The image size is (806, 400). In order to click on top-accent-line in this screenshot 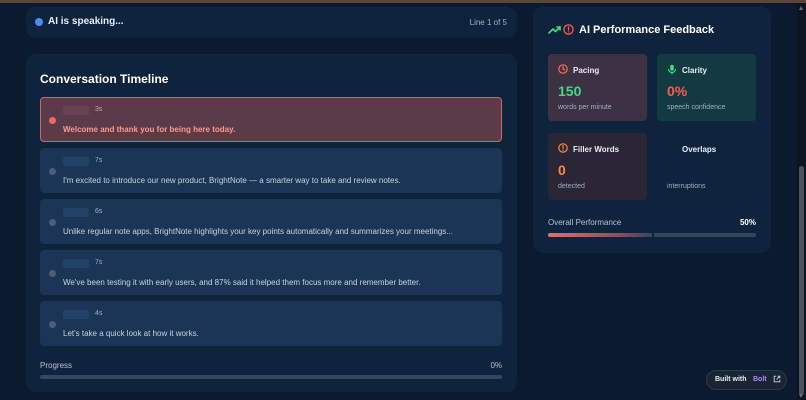, I will do `click(403, 1)`.